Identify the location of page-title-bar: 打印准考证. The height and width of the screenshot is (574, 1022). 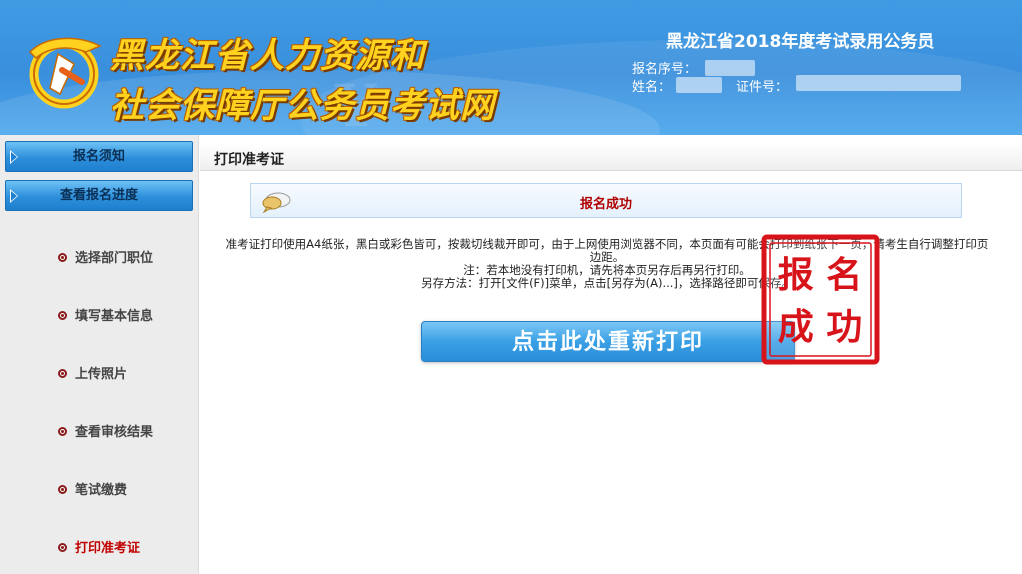
(611, 157).